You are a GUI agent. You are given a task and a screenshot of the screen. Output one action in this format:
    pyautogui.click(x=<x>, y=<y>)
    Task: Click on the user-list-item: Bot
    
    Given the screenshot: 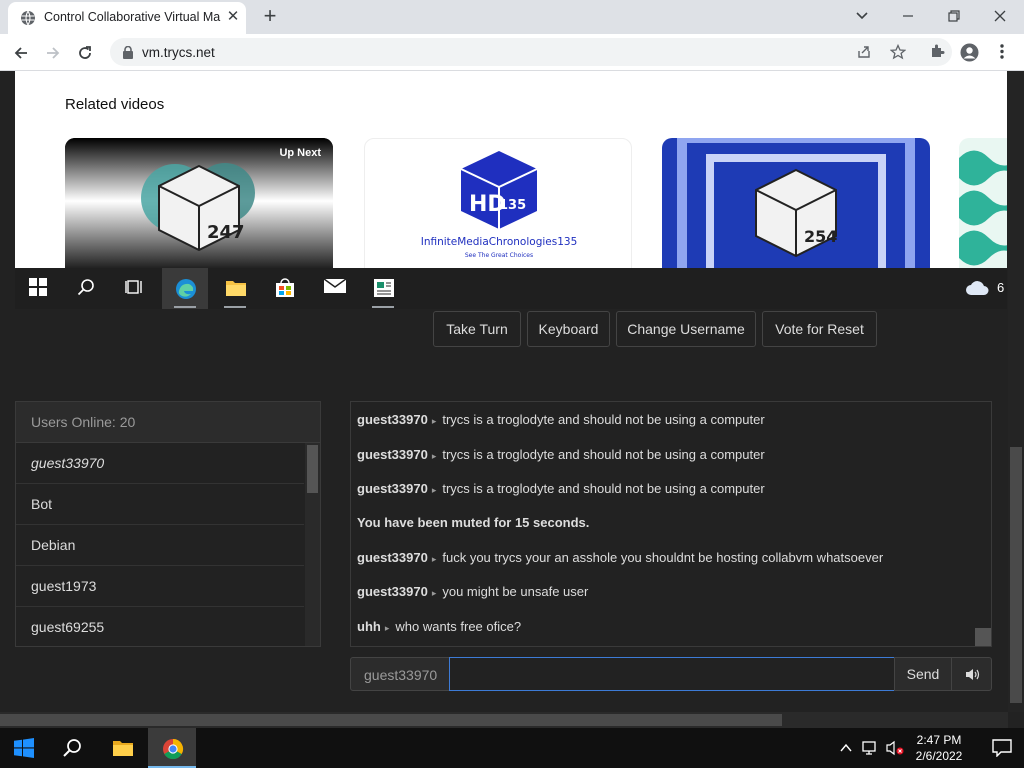 What is the action you would take?
    pyautogui.click(x=160, y=504)
    